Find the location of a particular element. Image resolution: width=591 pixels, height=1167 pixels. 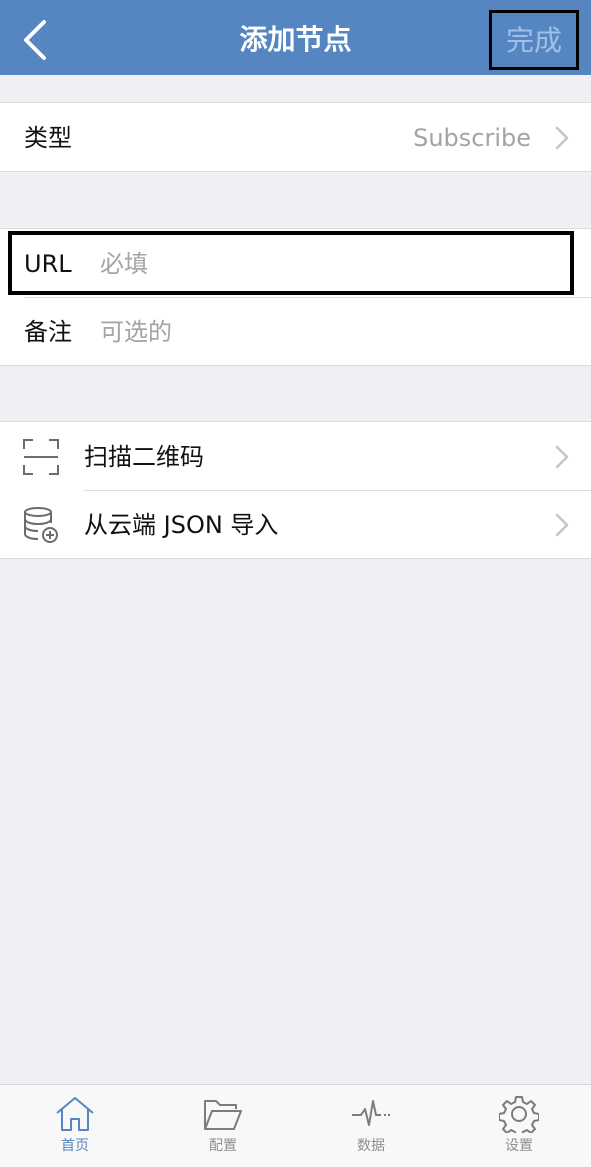

database-import-icon is located at coordinates (41, 525).